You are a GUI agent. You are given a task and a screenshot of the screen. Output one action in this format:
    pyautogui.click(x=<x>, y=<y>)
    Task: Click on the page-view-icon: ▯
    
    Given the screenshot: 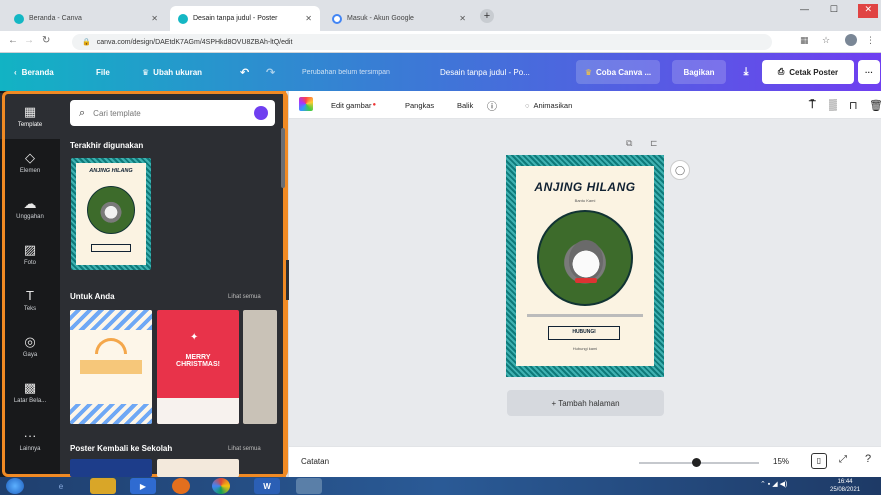 What is the action you would take?
    pyautogui.click(x=819, y=461)
    